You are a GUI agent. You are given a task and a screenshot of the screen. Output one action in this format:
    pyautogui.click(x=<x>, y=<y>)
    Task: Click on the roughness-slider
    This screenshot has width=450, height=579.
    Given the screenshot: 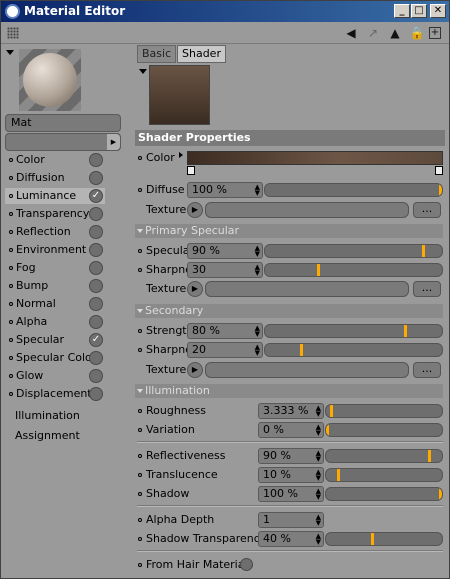 What is the action you would take?
    pyautogui.click(x=384, y=411)
    